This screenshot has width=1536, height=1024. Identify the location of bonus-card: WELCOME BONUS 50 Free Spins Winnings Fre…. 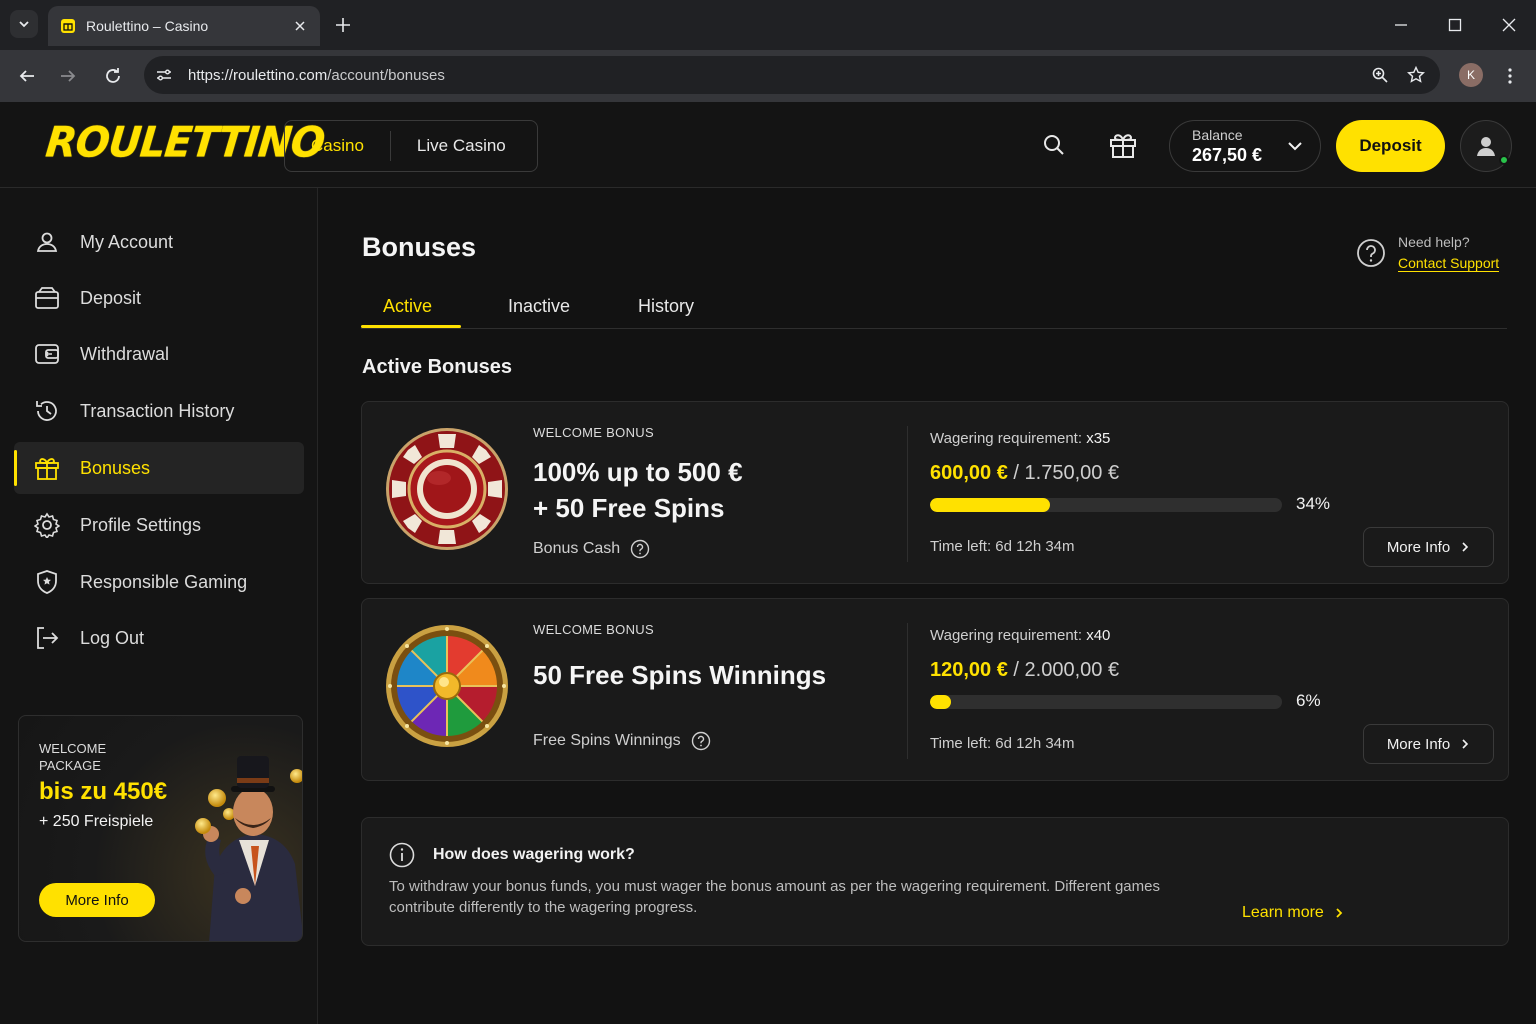
(935, 689).